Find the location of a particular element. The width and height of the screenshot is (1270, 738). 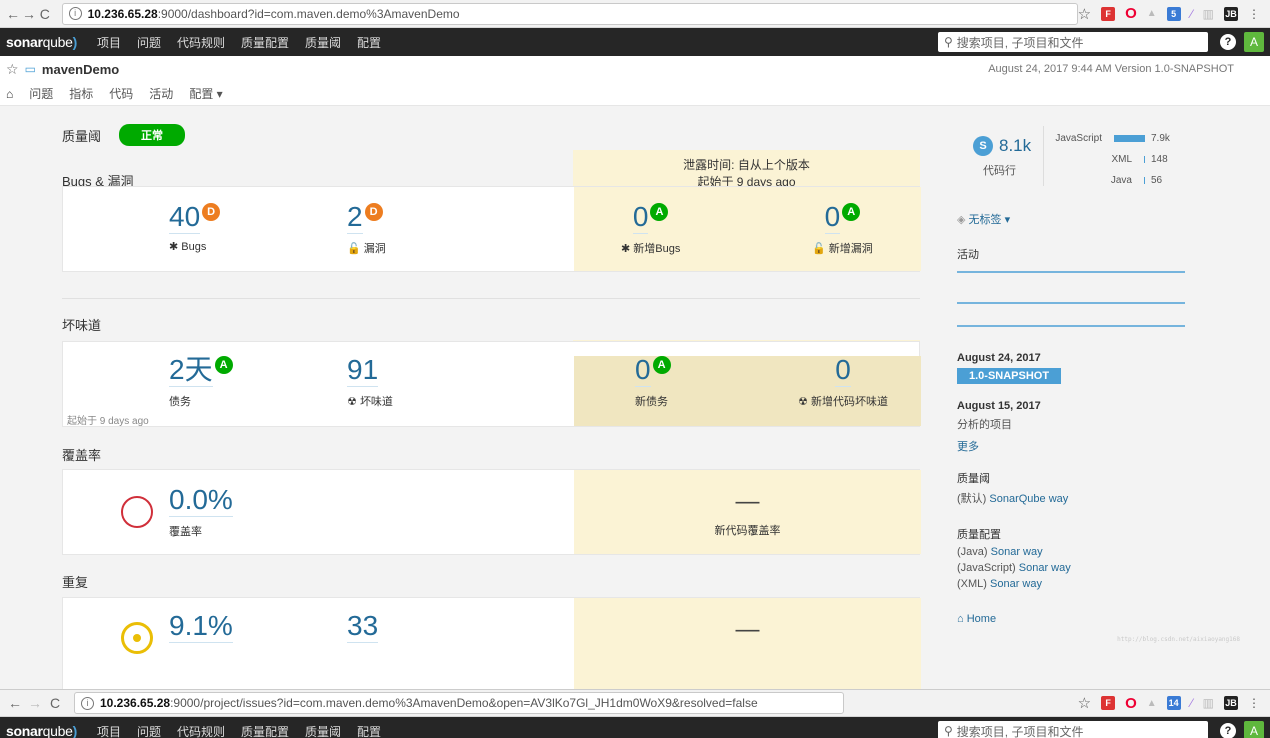

vulnerabilities-value: 2 is located at coordinates (355, 218).